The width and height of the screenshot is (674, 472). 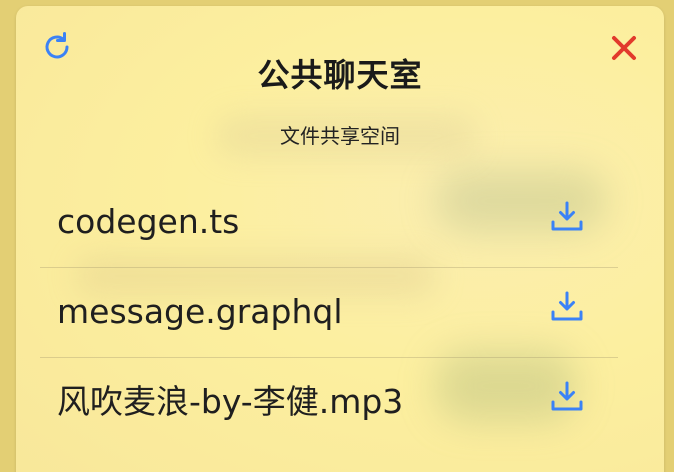 I want to click on file-name: codegen.ts, so click(x=148, y=221).